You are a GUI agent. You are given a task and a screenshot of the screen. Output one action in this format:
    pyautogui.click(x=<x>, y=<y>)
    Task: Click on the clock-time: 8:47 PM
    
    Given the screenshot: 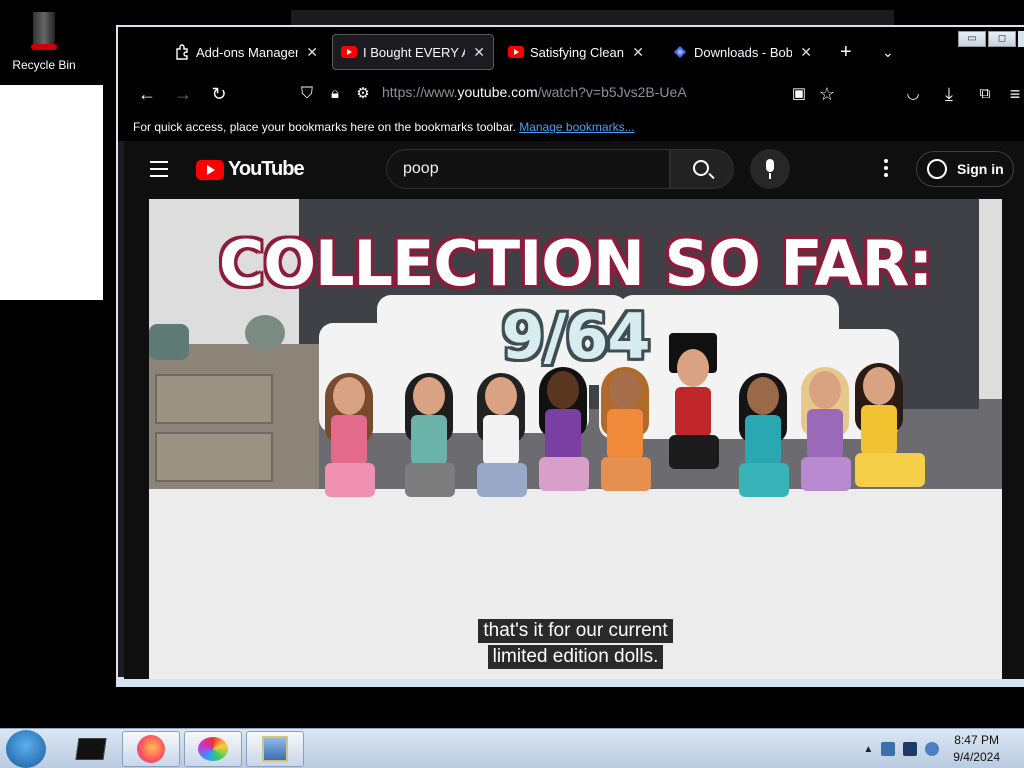 What is the action you would take?
    pyautogui.click(x=976, y=740)
    